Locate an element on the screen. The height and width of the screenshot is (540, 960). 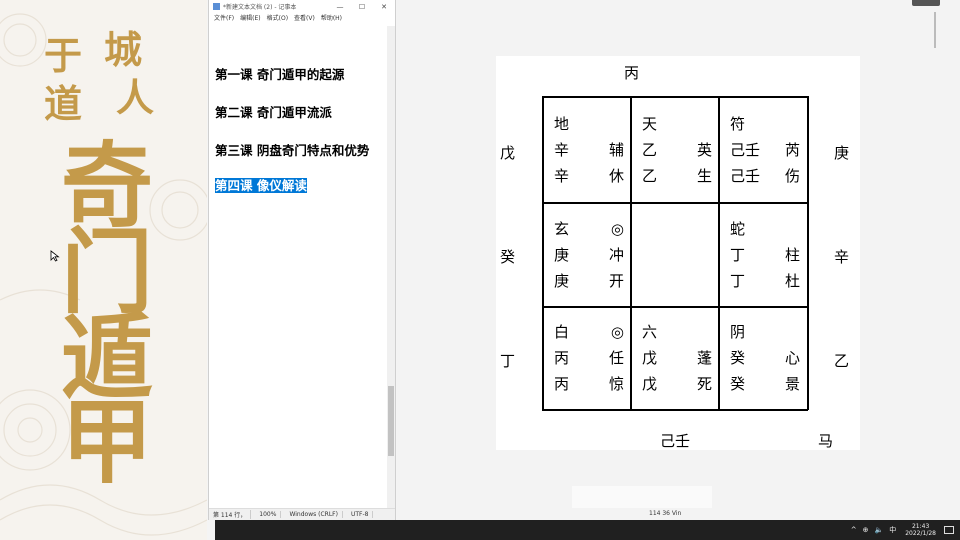
status-bar: 第 114 行， 100% Windows (CRLF) UTF-8 is located at coordinates (302, 514).